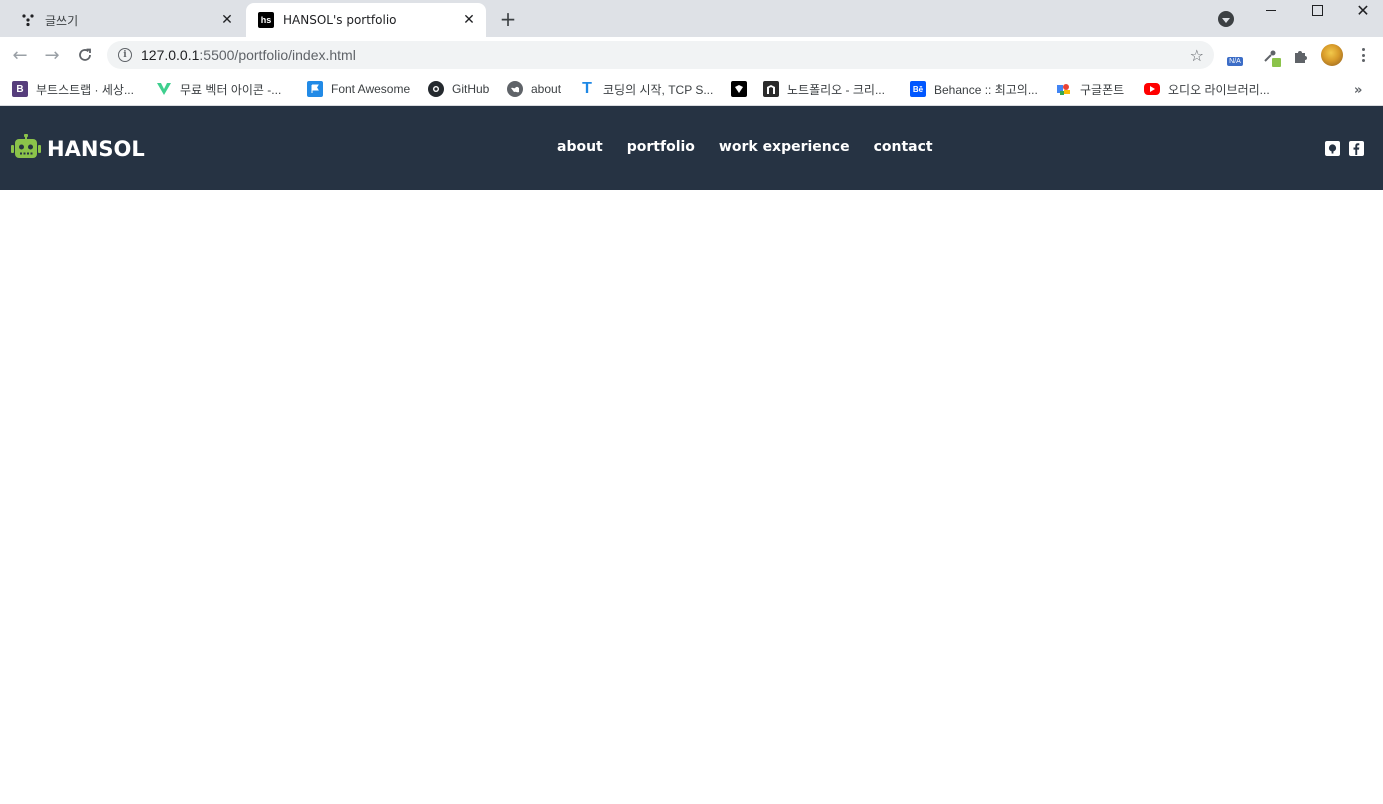  What do you see at coordinates (1358, 90) in the screenshot?
I see `bookmarks-overflow-icon: »` at bounding box center [1358, 90].